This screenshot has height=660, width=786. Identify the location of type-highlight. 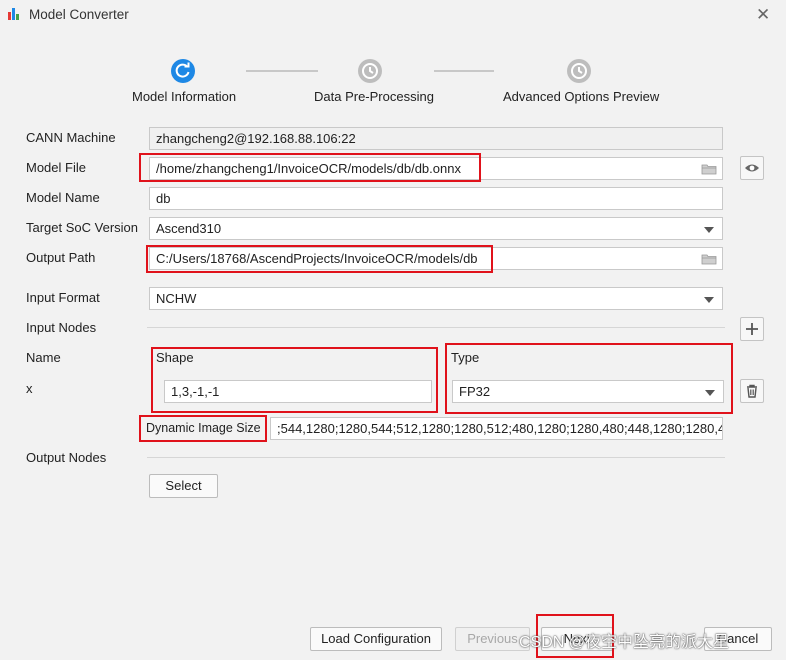
(589, 378).